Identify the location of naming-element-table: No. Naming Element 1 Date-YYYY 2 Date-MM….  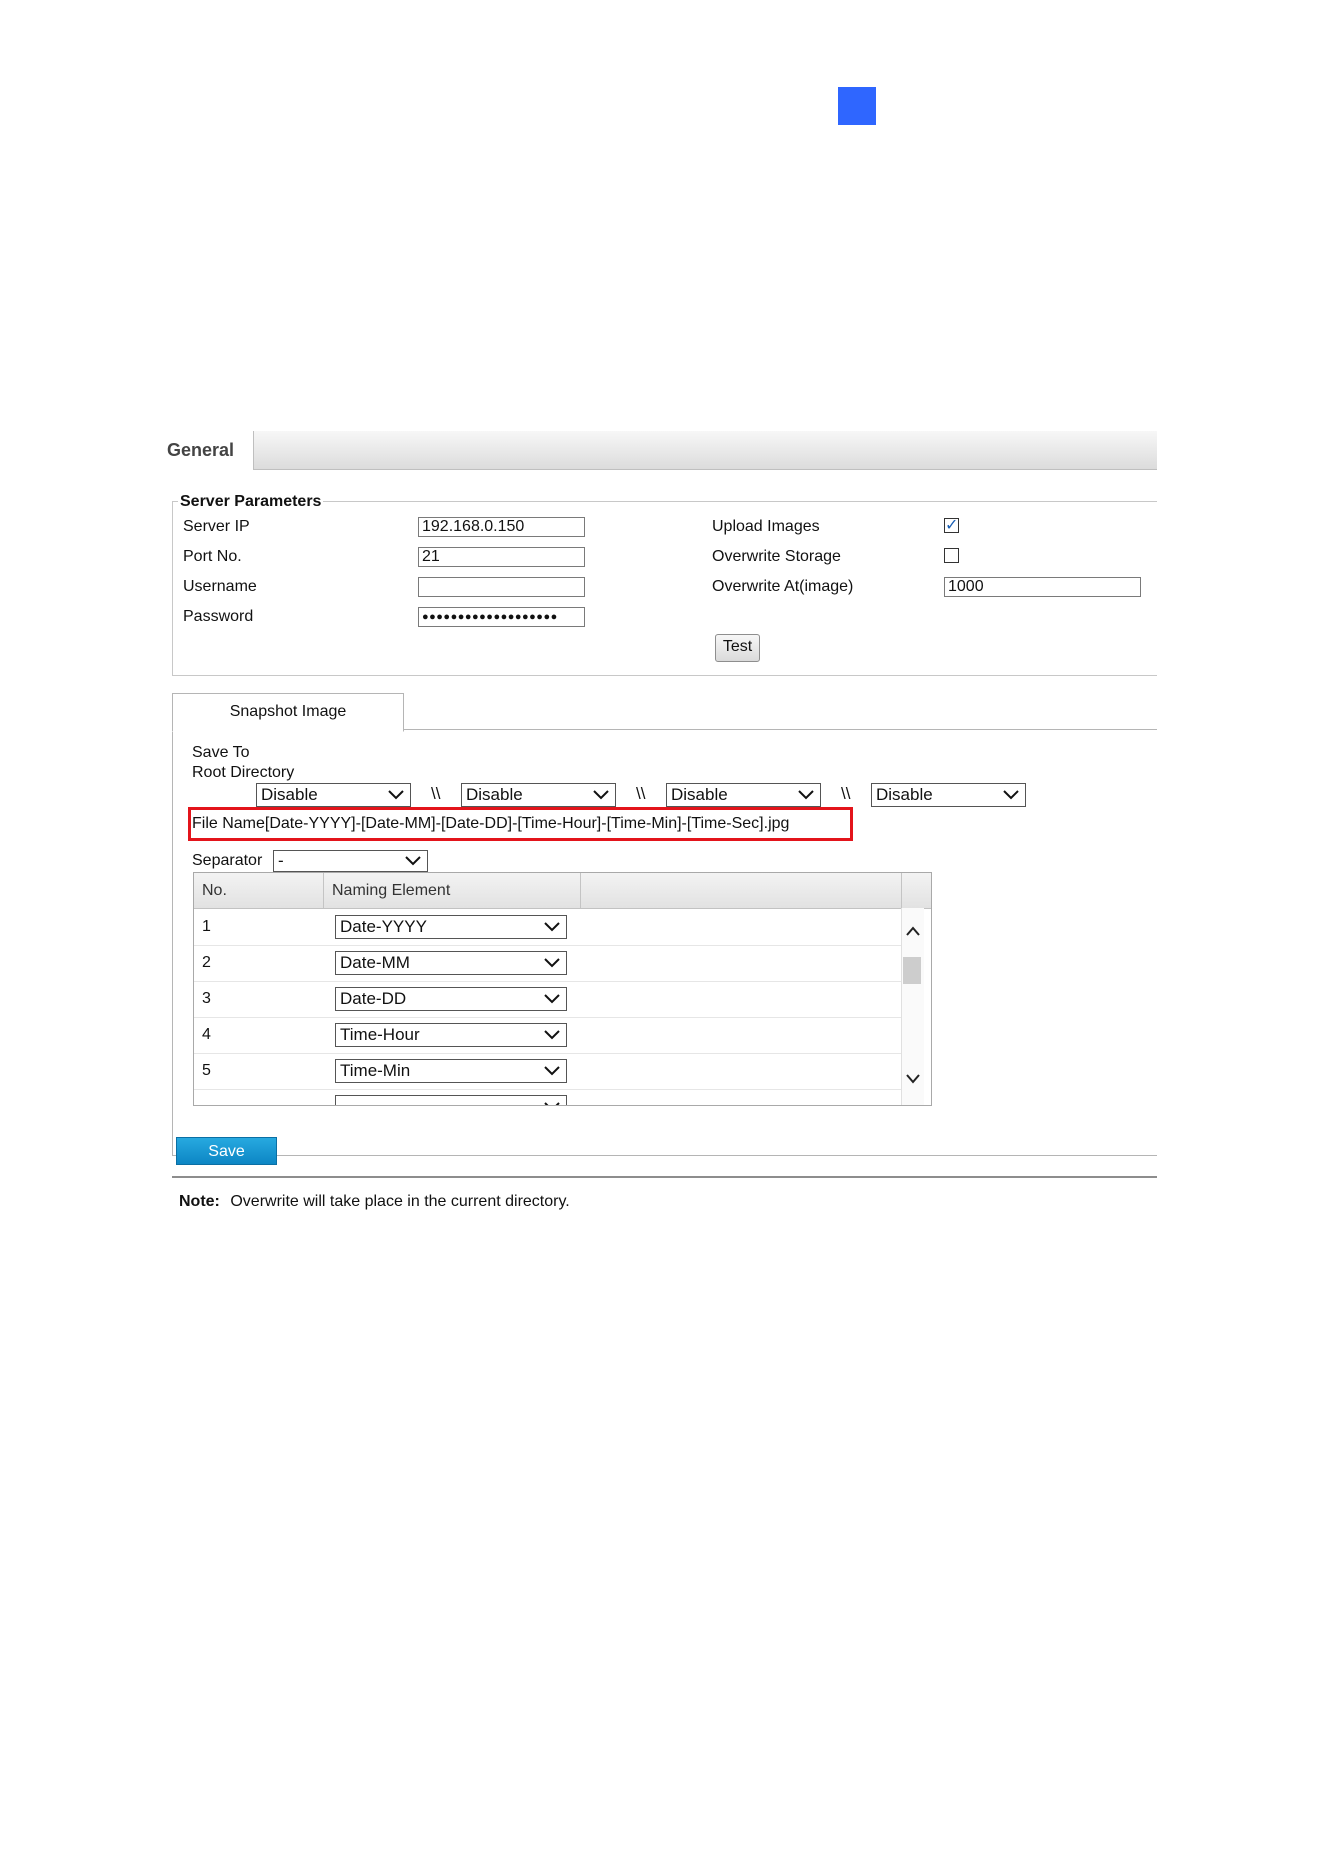
(562, 989).